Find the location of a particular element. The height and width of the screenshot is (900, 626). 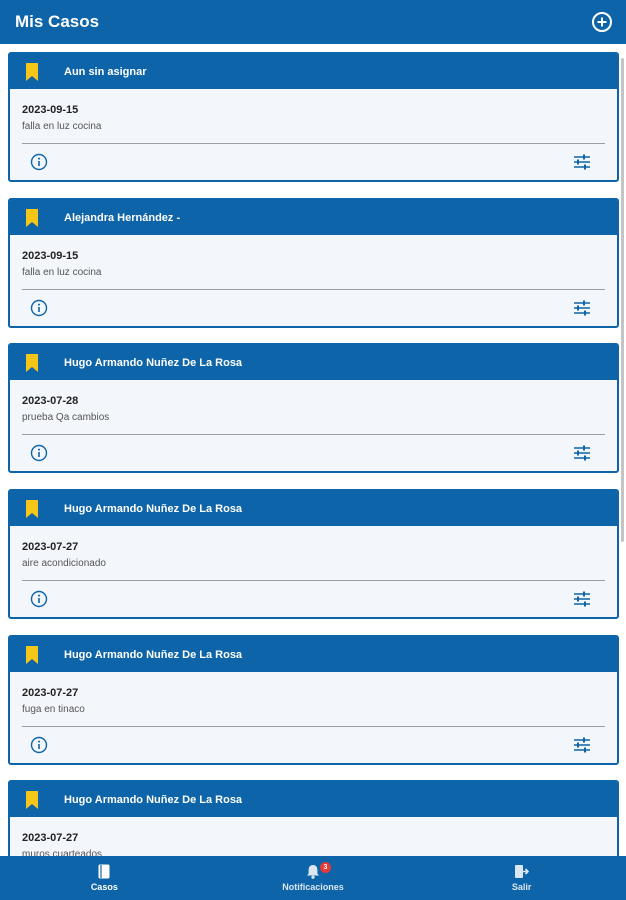

page-title: Mis Casos is located at coordinates (57, 21).